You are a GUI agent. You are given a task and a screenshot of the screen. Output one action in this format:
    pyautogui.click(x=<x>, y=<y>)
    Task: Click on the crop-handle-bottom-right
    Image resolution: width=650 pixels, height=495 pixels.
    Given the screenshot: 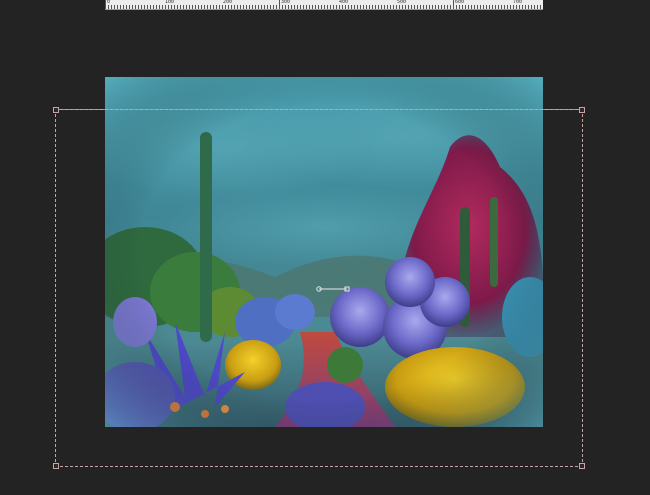 What is the action you would take?
    pyautogui.click(x=582, y=466)
    